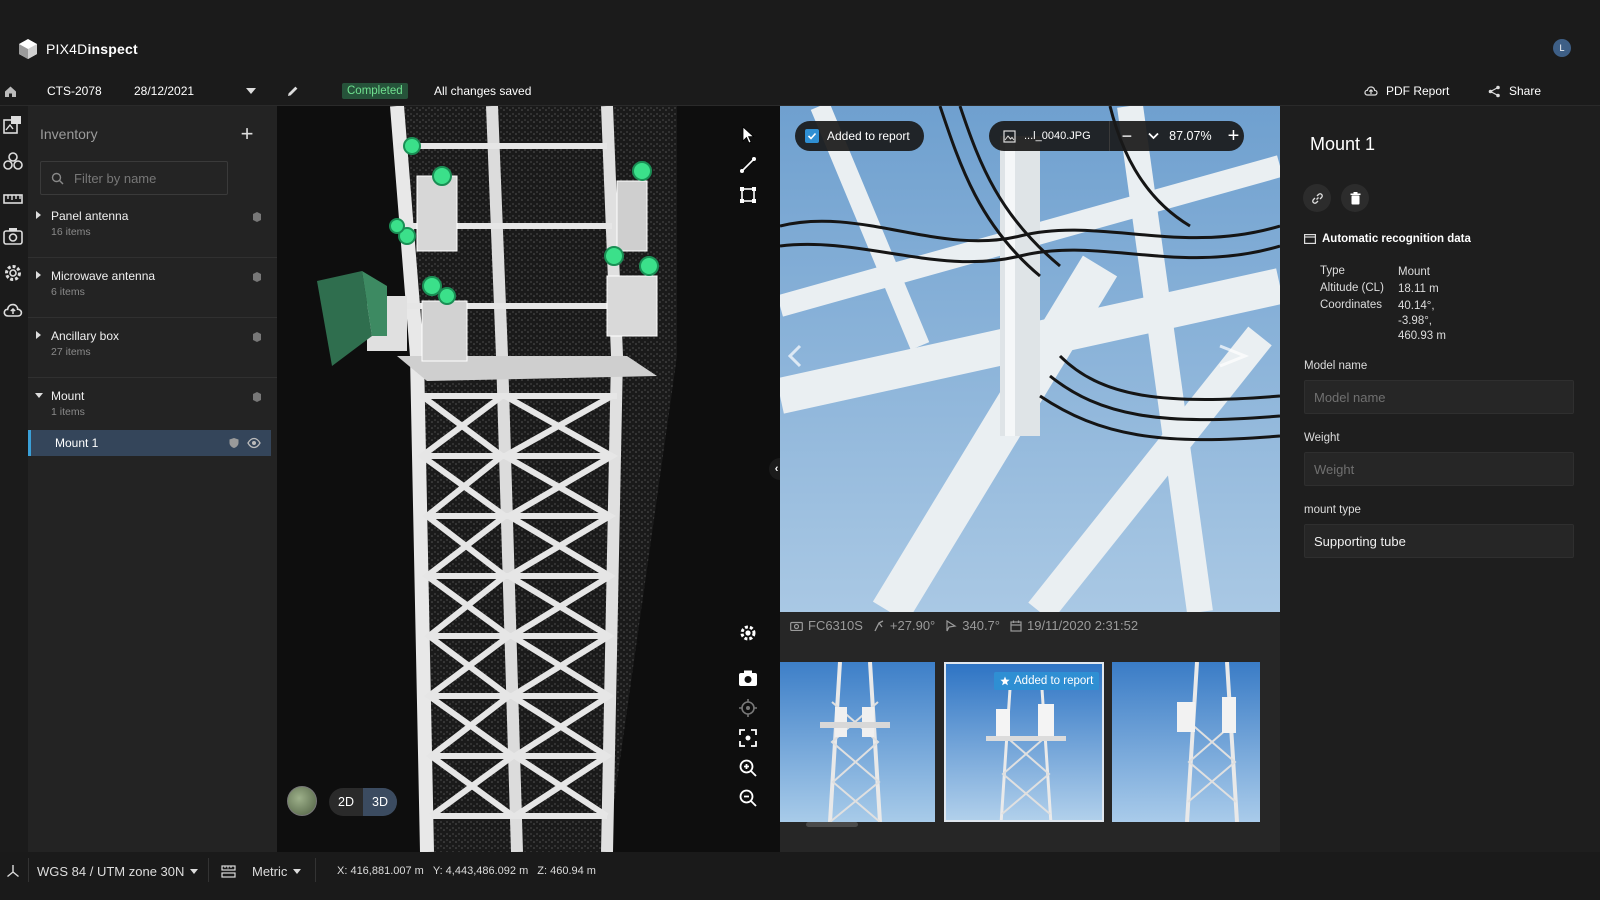  Describe the element at coordinates (152, 228) in the screenshot. I see `category-panel-antenna: Panel antenna 16 items` at that location.